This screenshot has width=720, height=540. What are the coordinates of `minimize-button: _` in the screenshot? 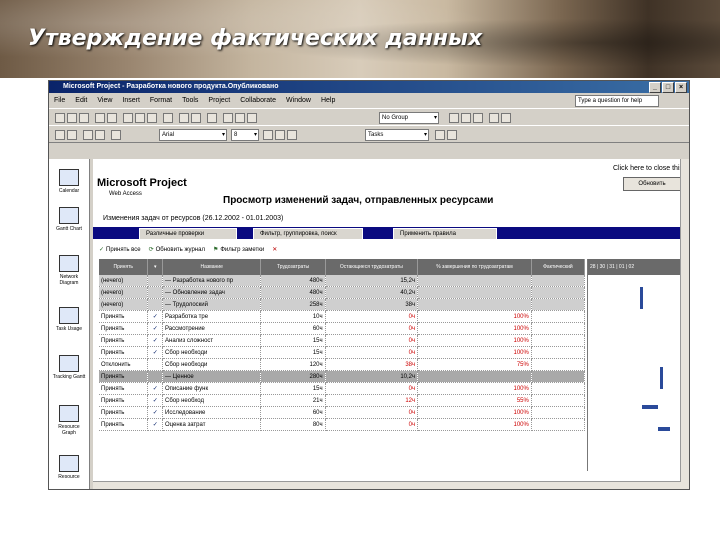 It's located at (655, 87).